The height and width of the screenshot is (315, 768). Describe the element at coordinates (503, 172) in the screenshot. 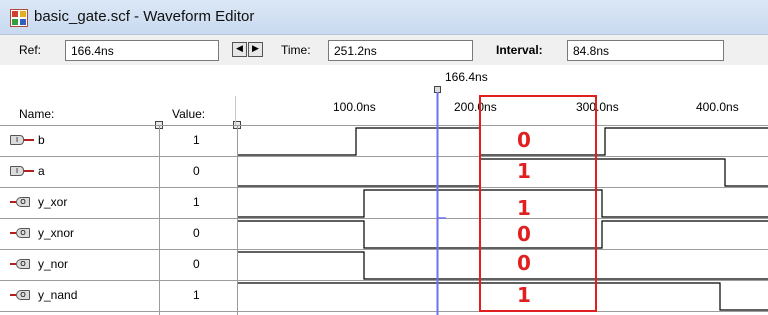

I see `waveform-a` at that location.